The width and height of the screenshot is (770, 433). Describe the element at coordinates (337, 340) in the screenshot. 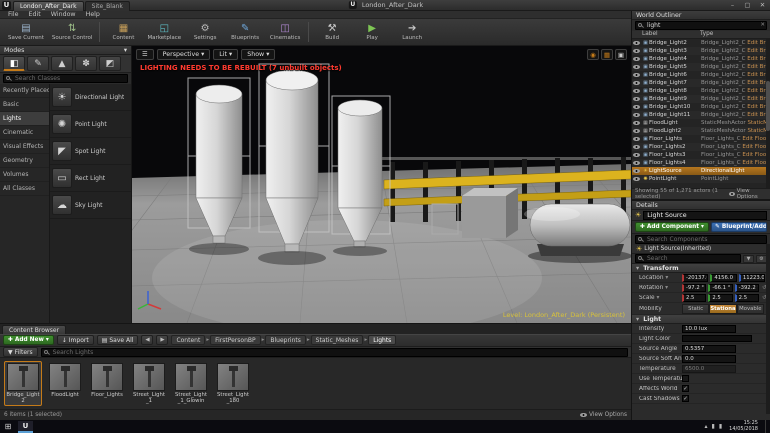

I see `breadcrumb-static-meshes: Static_Meshes` at that location.